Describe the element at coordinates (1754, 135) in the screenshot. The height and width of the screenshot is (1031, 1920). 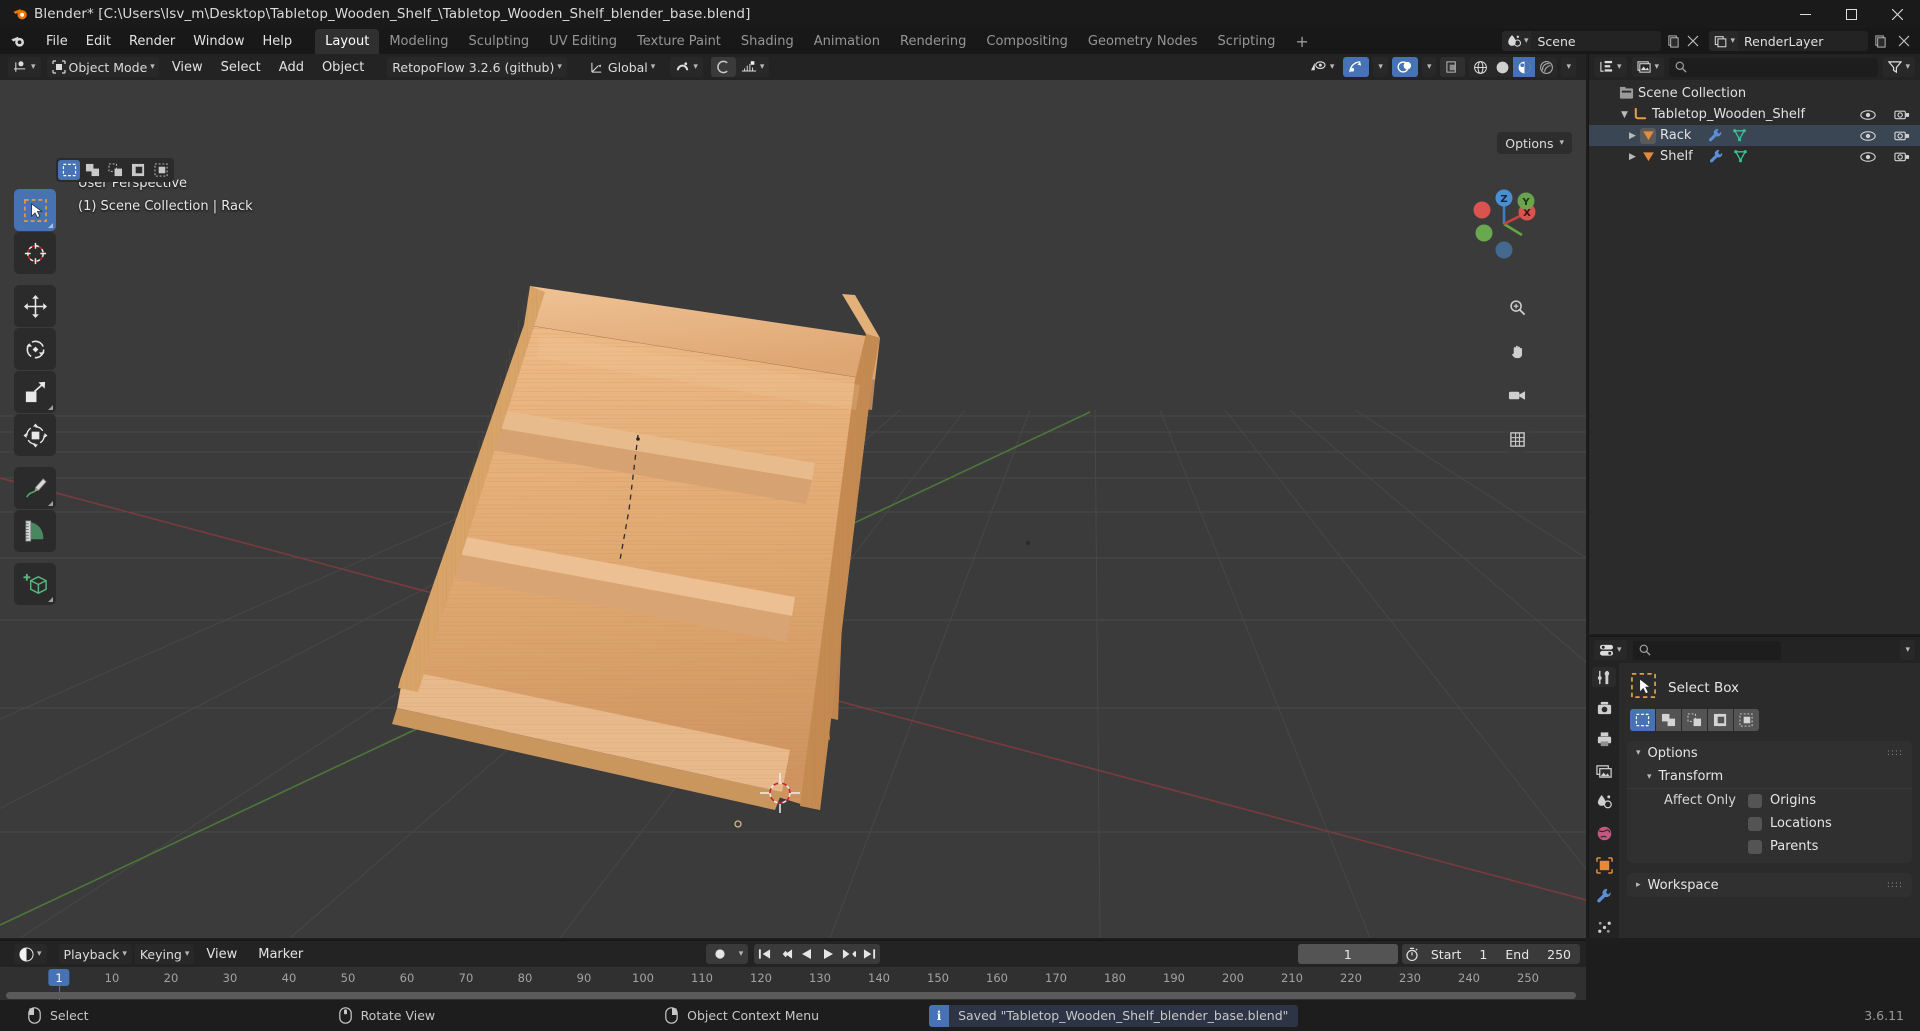
I see `outliner-row-rack: ▶ Rack` at that location.